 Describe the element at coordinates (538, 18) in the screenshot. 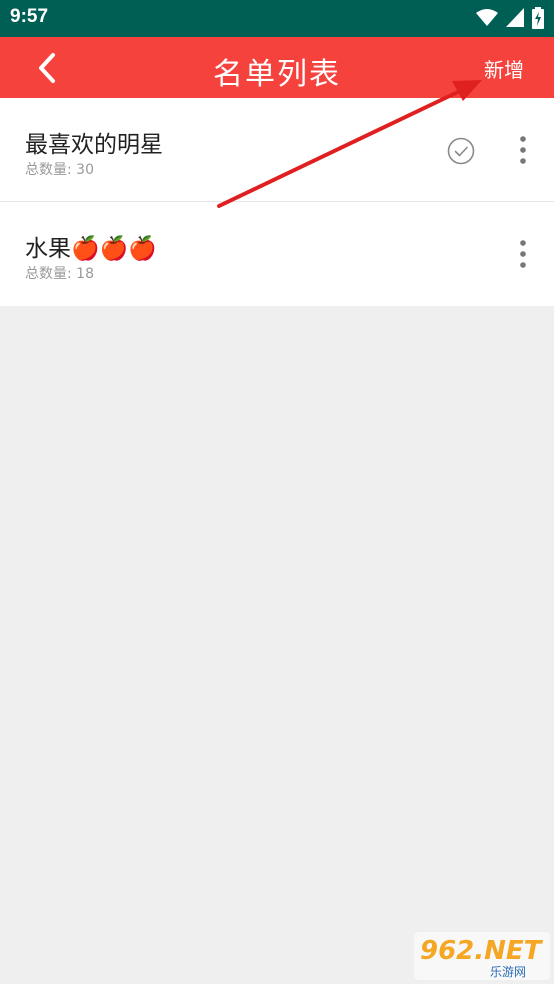

I see `battery-charging-icon` at that location.